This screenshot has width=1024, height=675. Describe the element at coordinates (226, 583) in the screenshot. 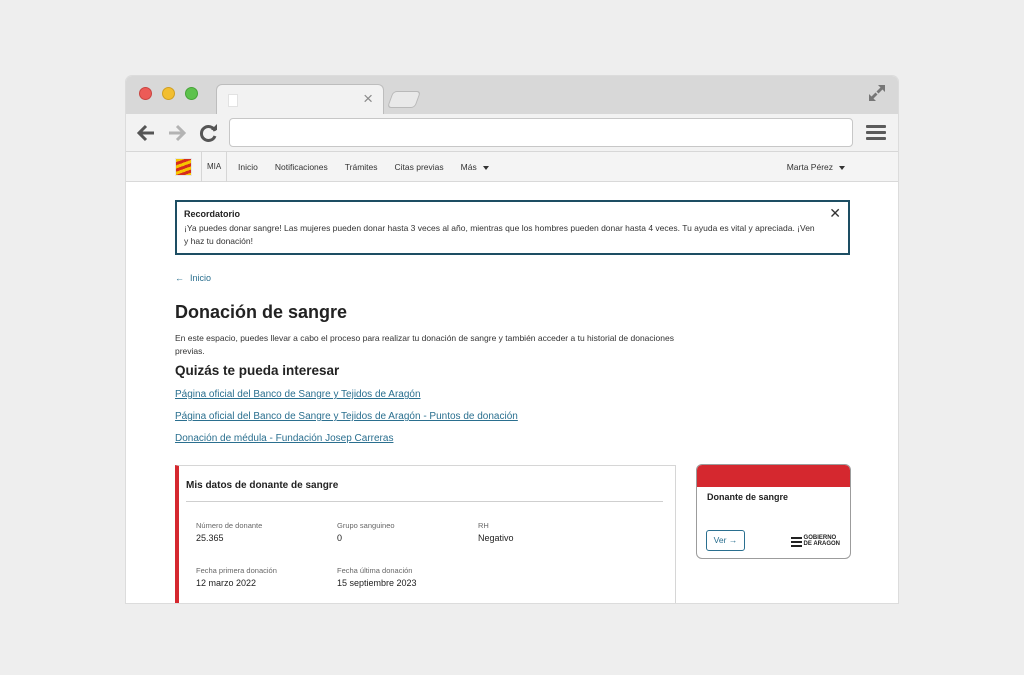

I see `field-value: 12 marzo 2022` at that location.